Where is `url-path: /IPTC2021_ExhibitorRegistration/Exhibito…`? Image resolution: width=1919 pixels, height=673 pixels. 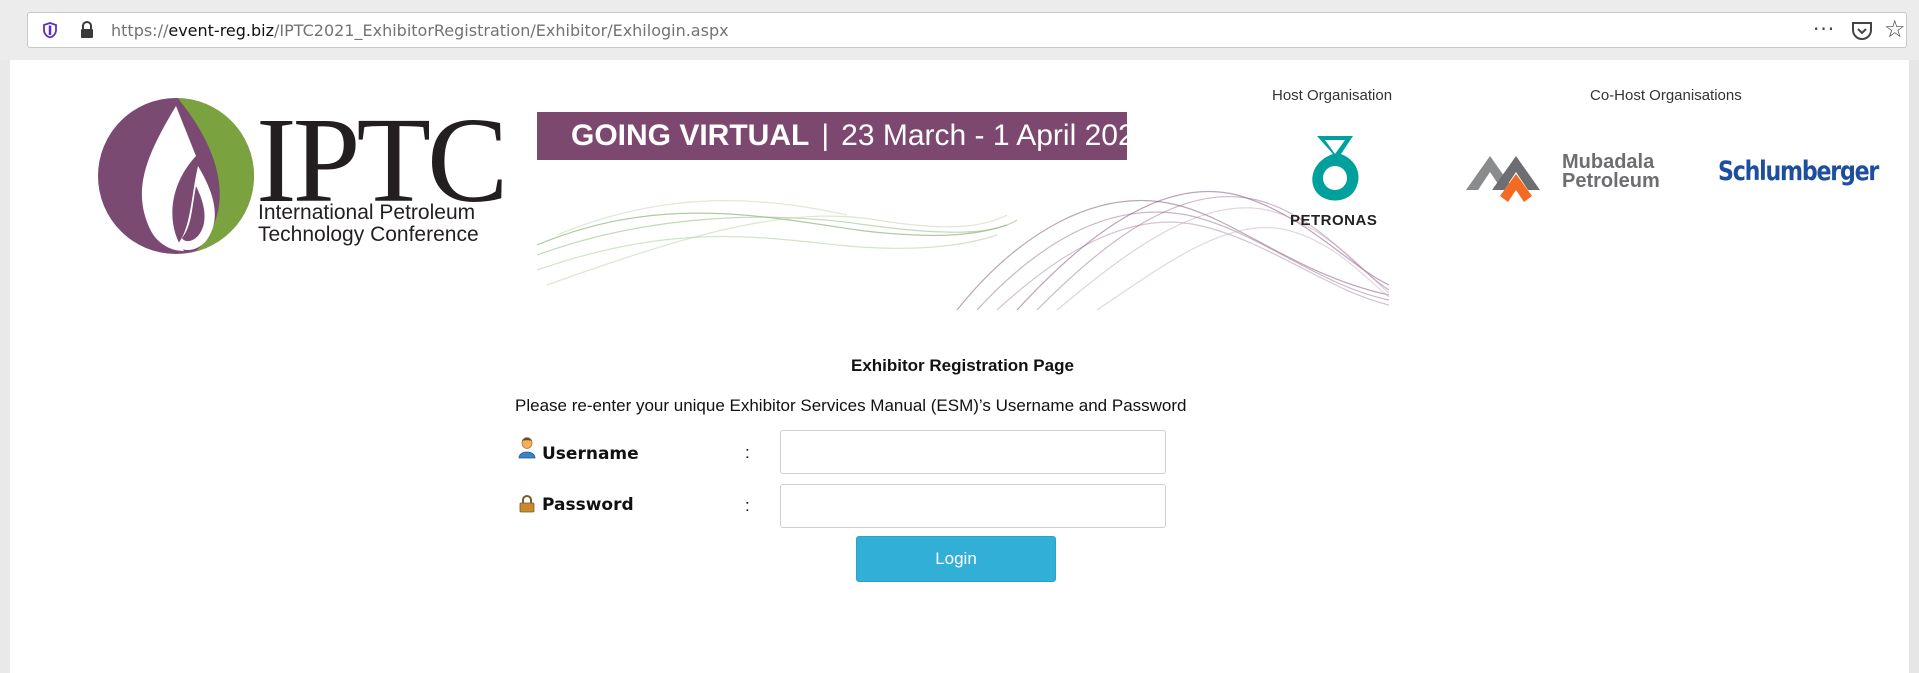
url-path: /IPTC2021_ExhibitorRegistration/Exhibito… is located at coordinates (501, 30).